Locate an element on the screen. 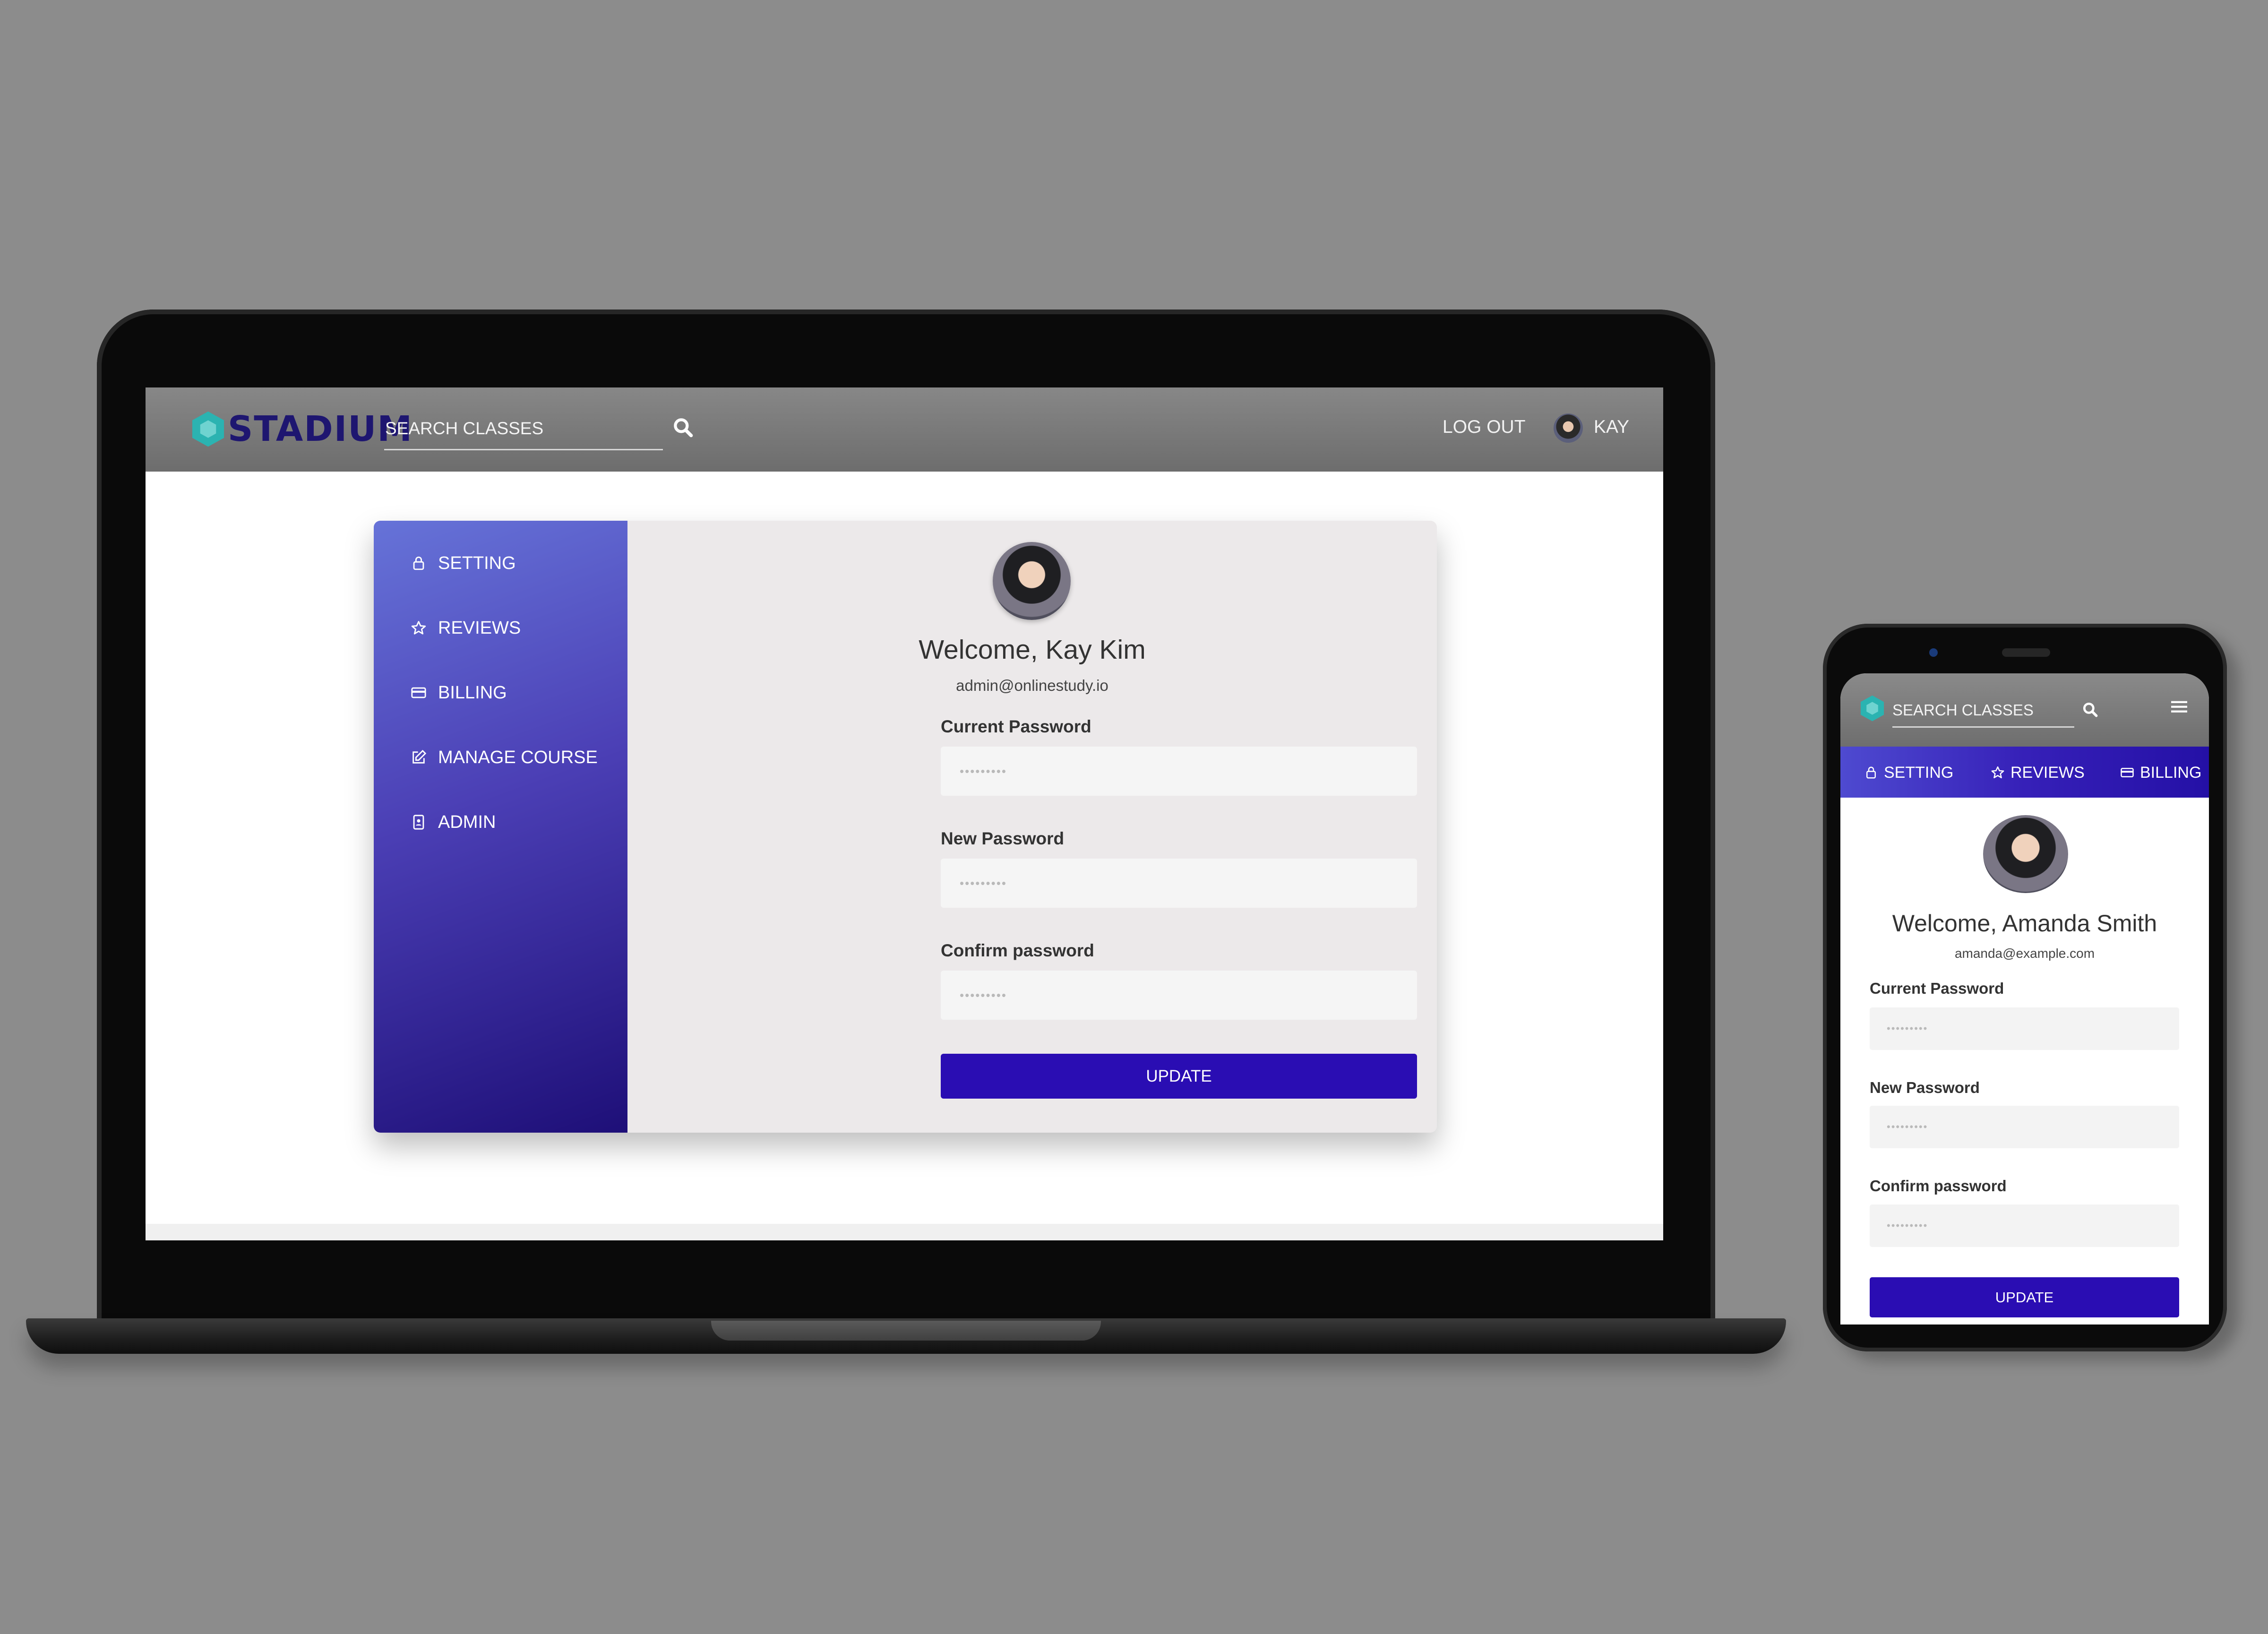  tab-label: BILLING is located at coordinates (2171, 772).